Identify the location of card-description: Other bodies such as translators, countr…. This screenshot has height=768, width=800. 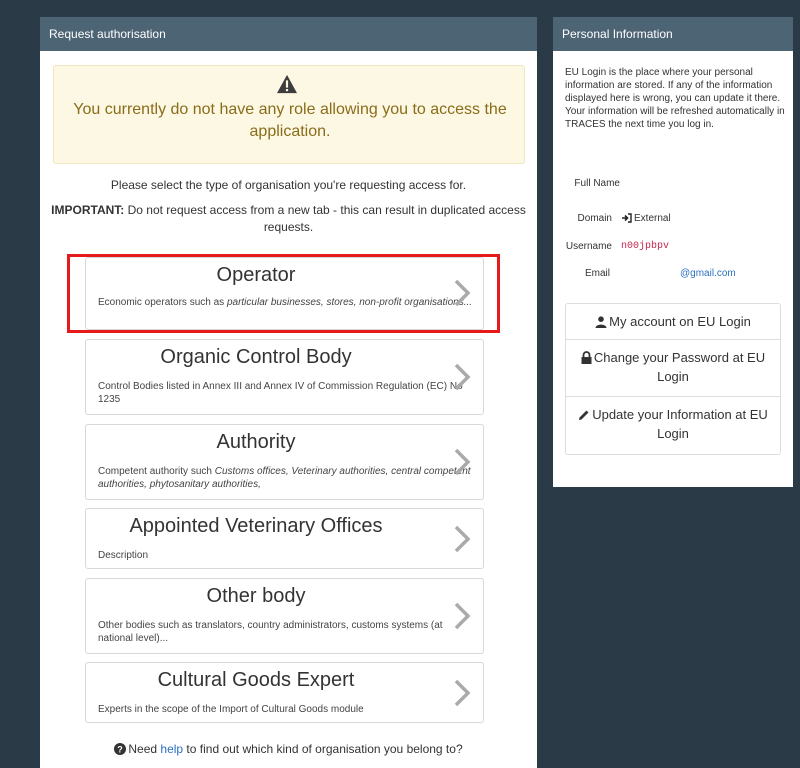
(270, 632).